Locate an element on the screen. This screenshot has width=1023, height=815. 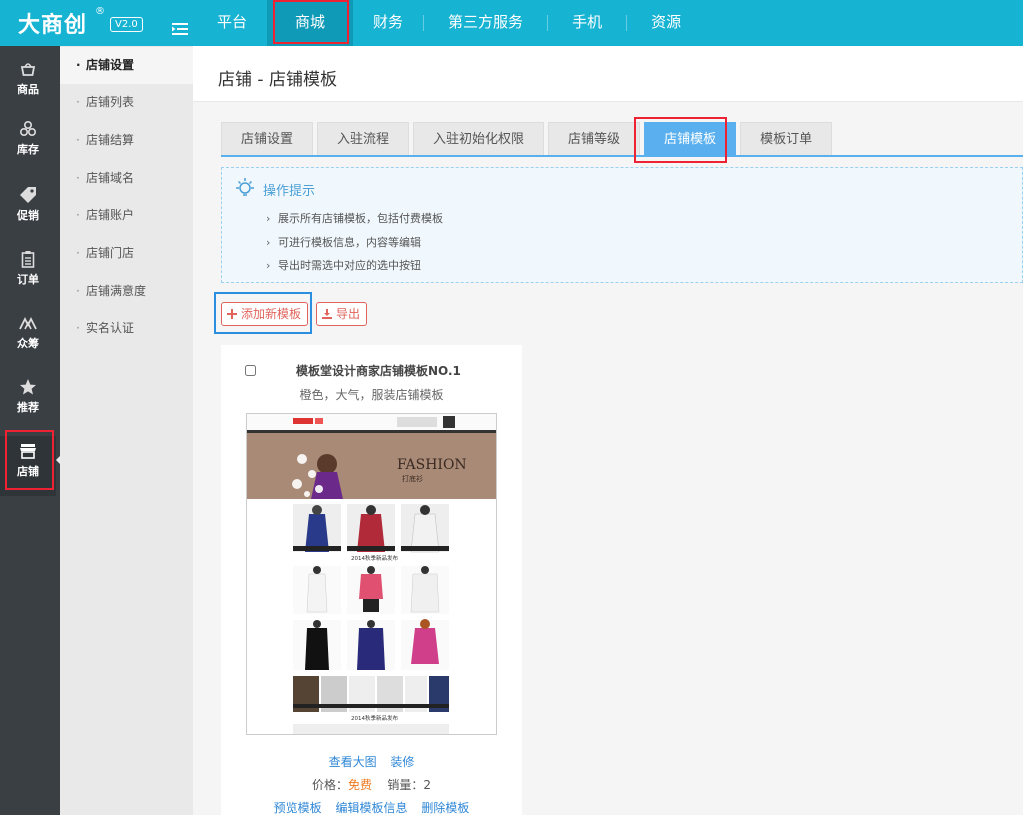
tab-store-templates: 店铺模板 is located at coordinates (690, 138).